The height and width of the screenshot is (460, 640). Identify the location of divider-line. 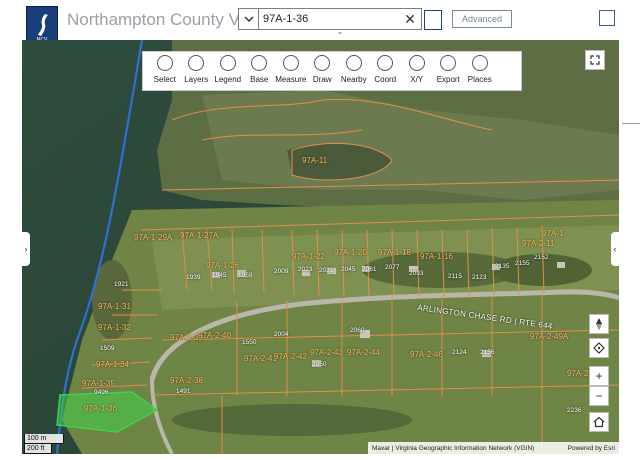
(631, 123).